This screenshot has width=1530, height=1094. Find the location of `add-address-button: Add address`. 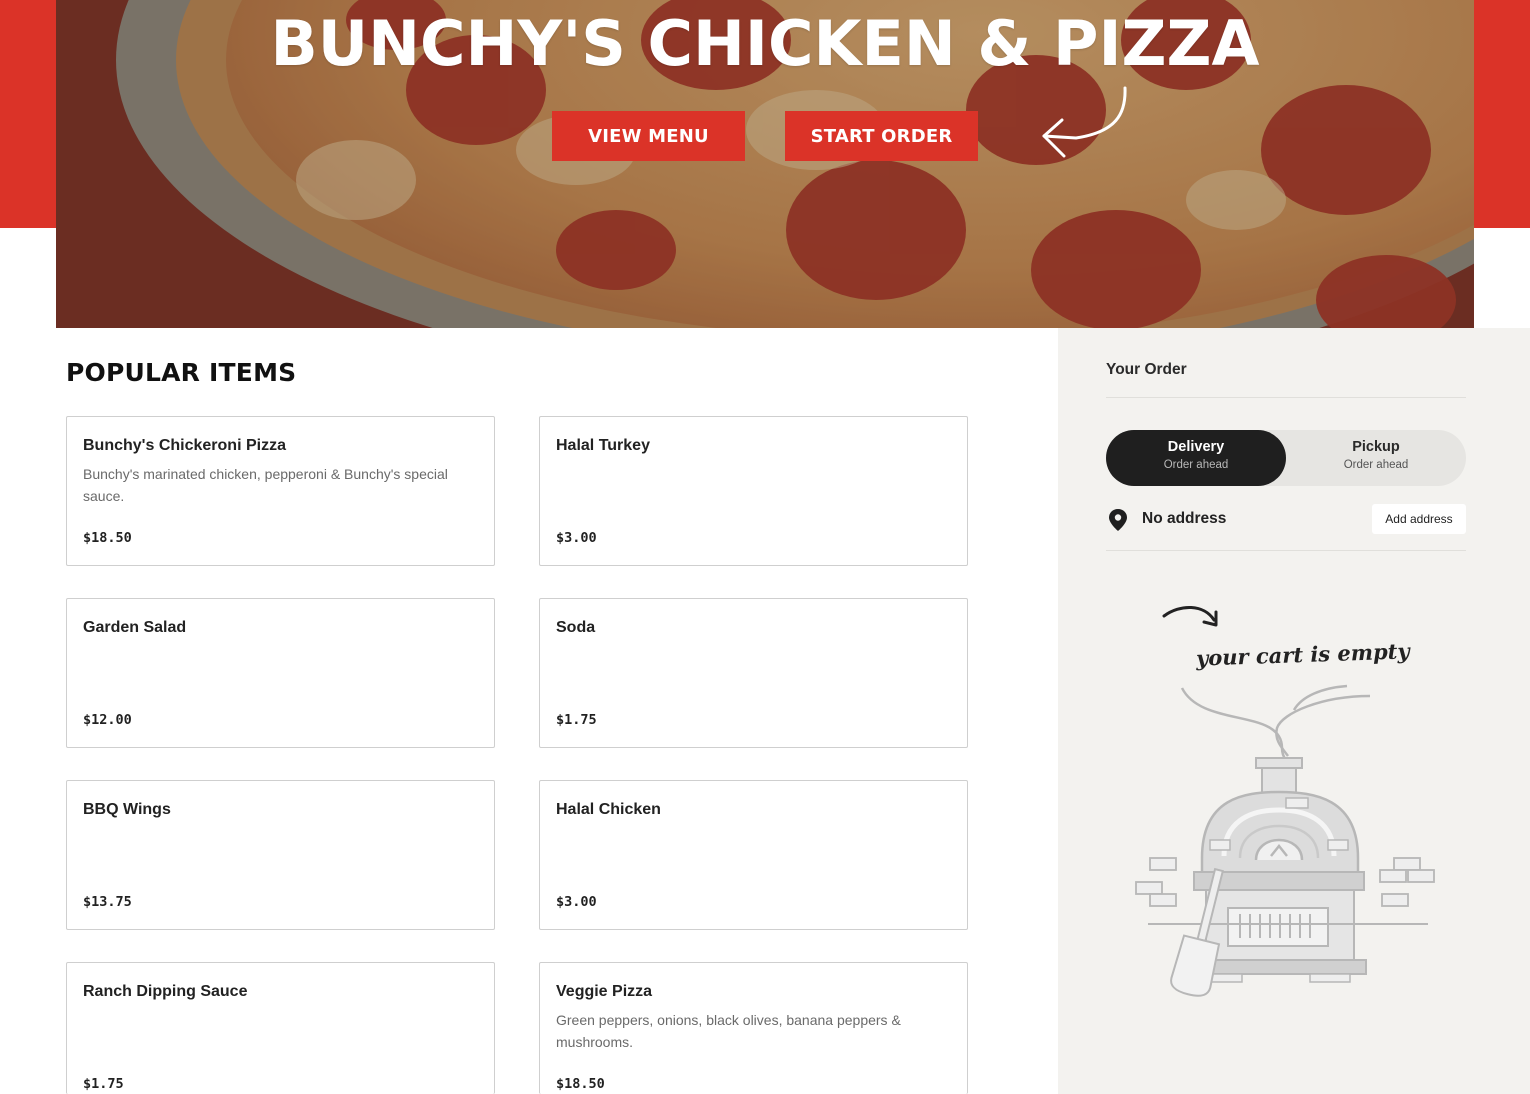

add-address-button: Add address is located at coordinates (1419, 519).